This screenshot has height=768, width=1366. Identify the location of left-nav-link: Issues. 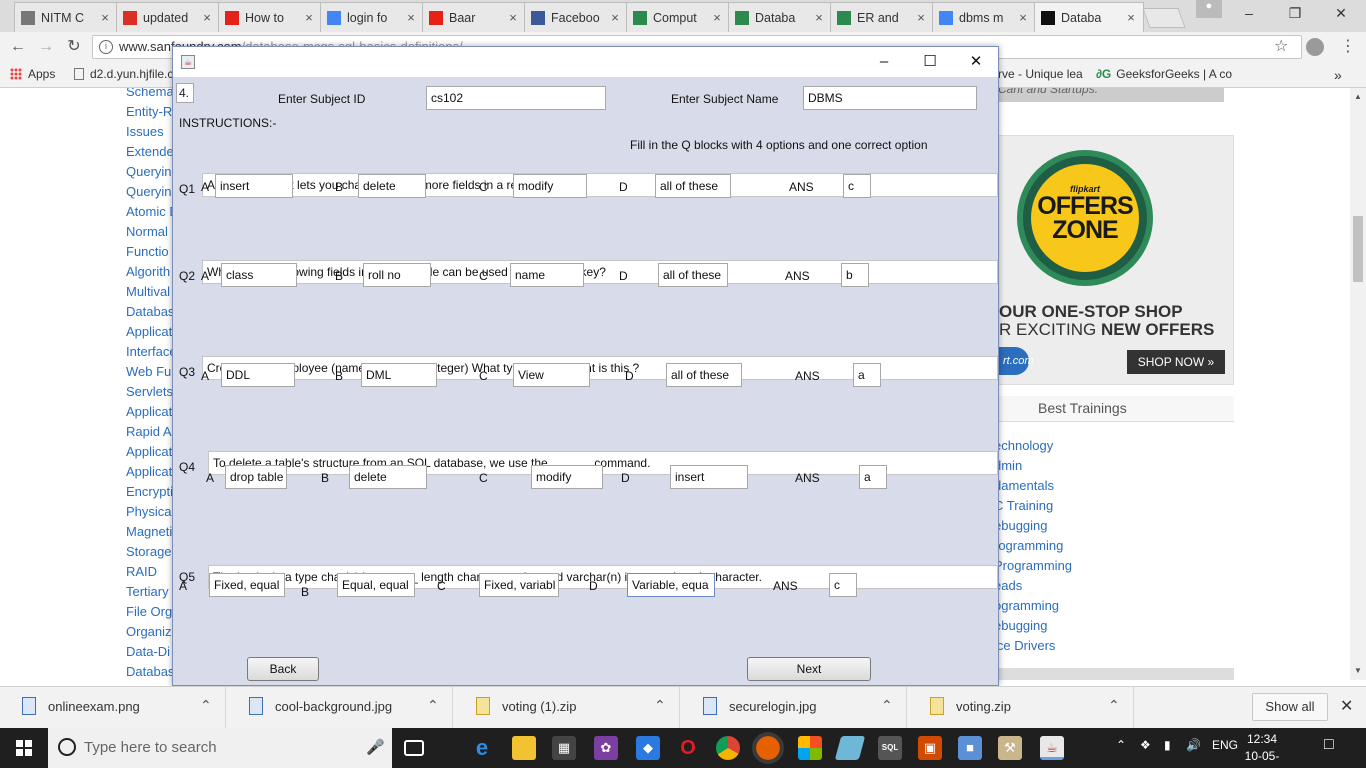
(152, 132).